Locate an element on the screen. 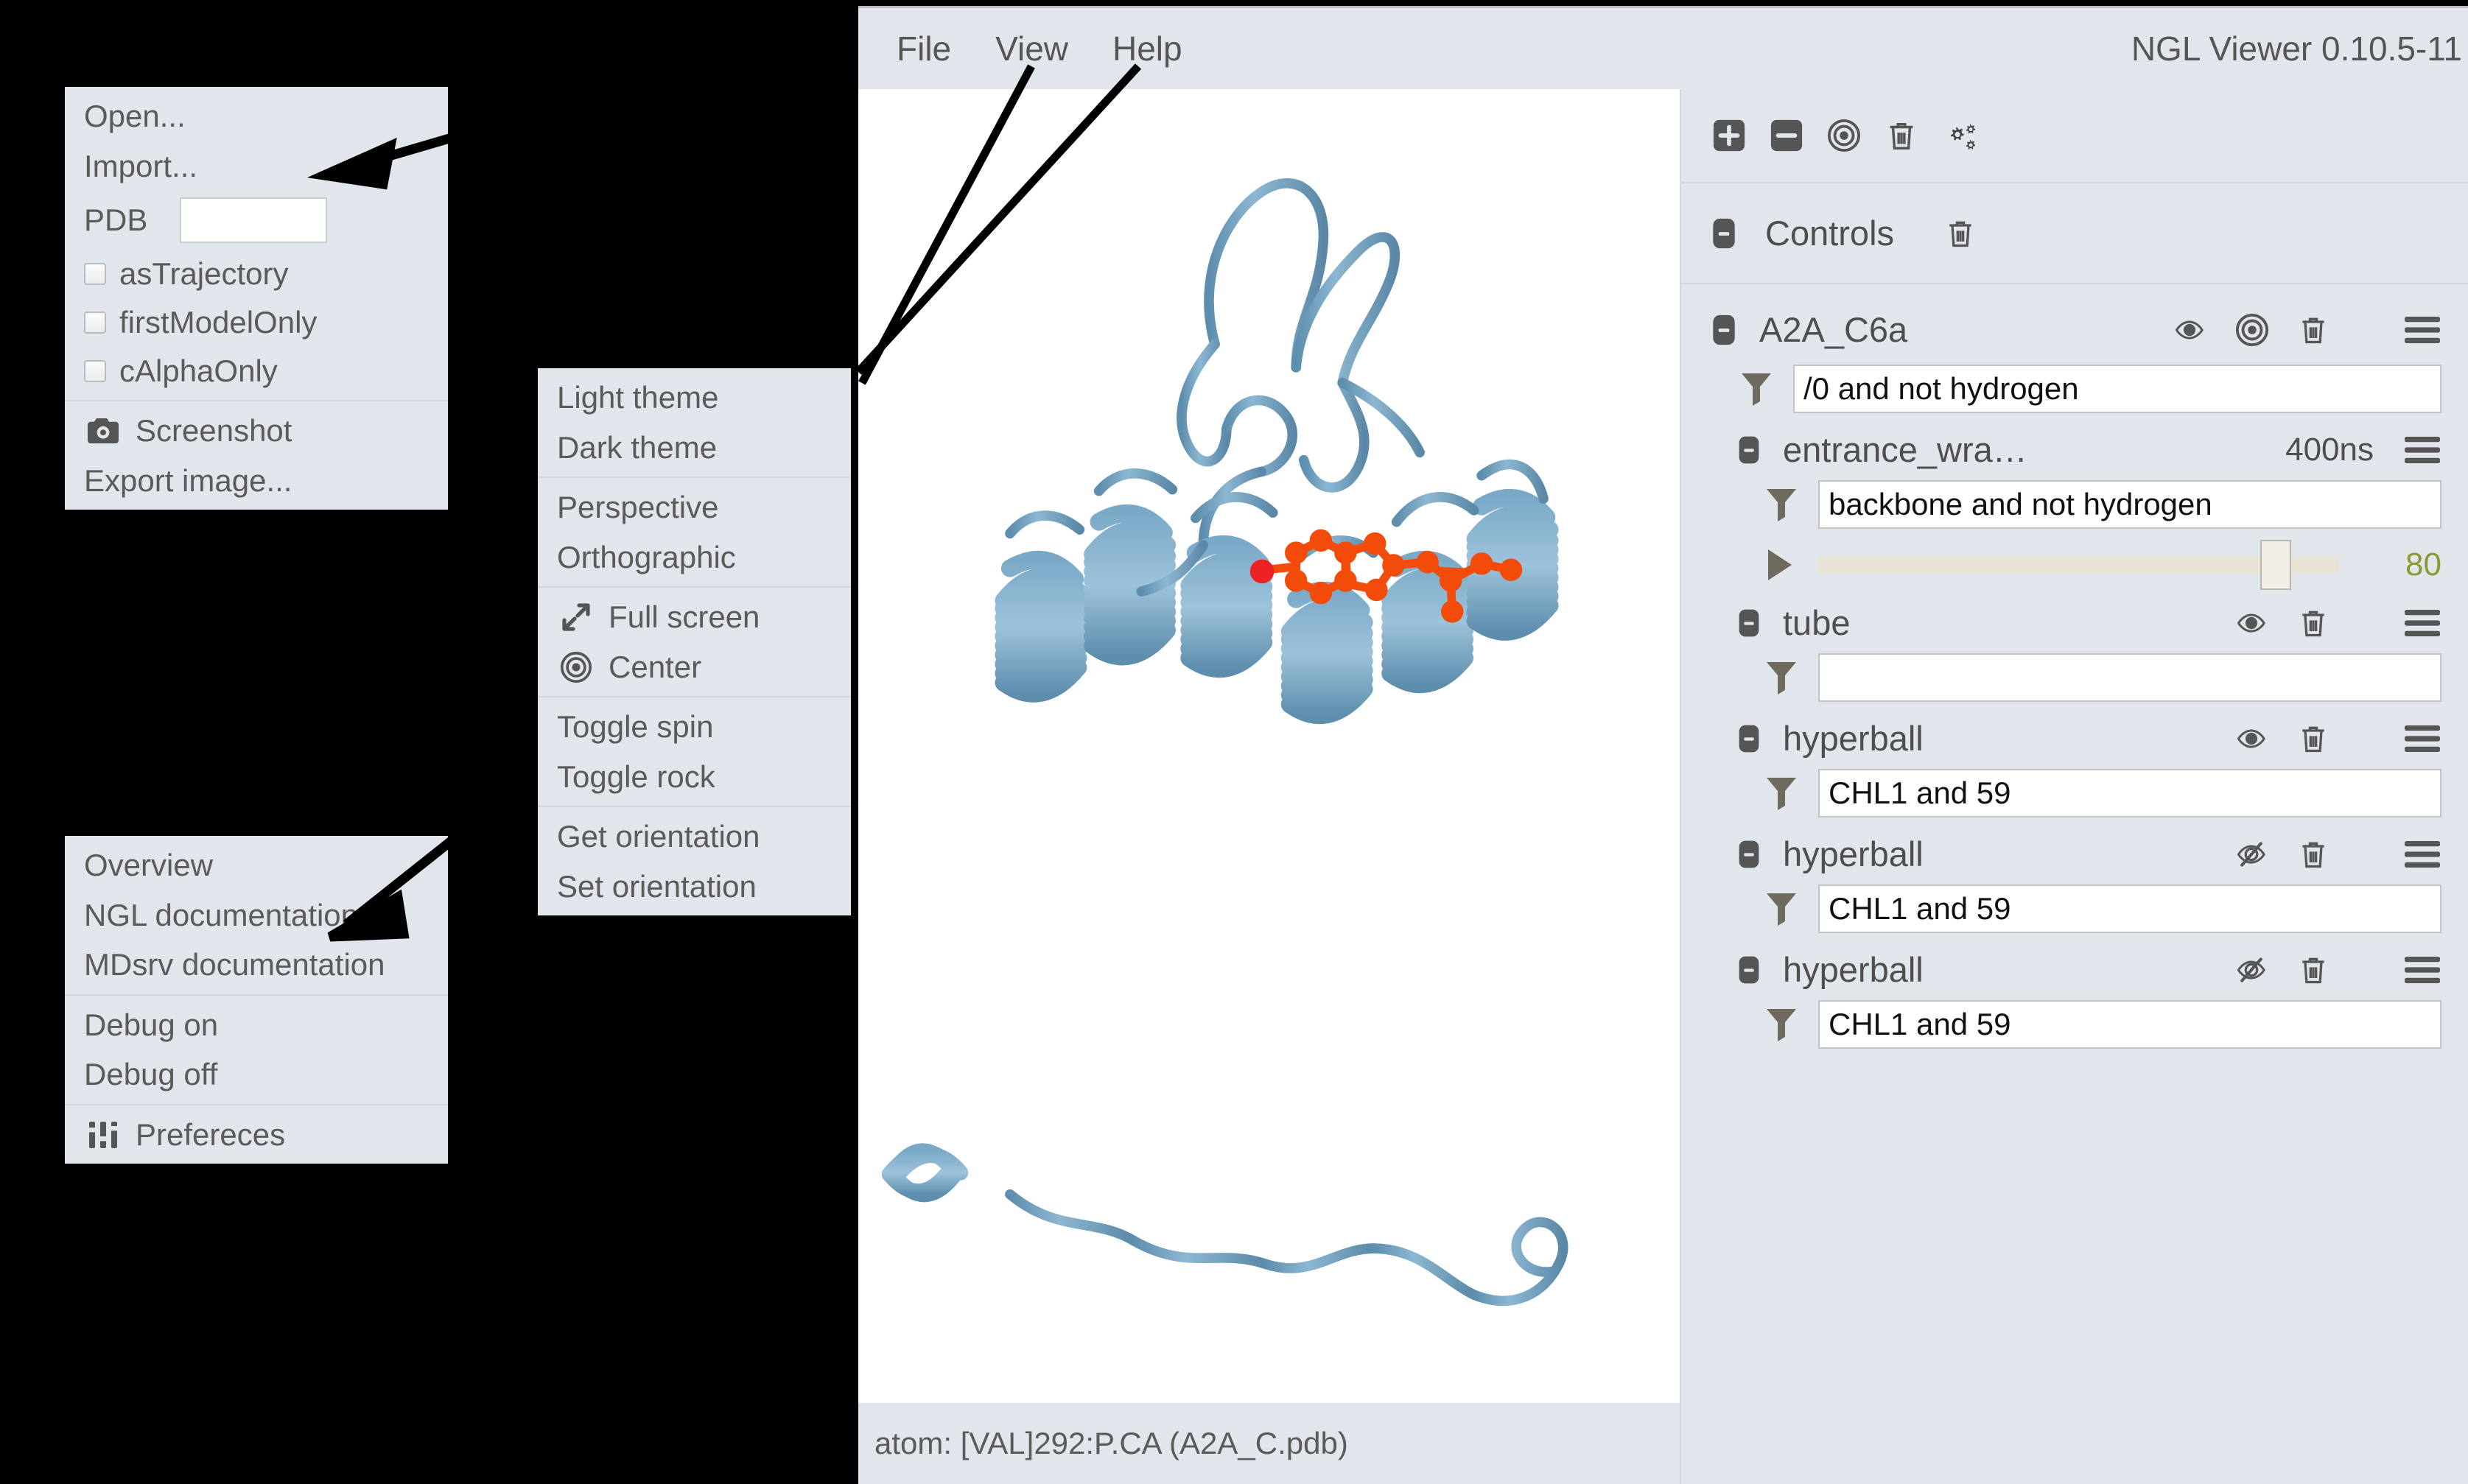 The width and height of the screenshot is (2468, 1484). file-menu-screenshot: Screenshot is located at coordinates (256, 431).